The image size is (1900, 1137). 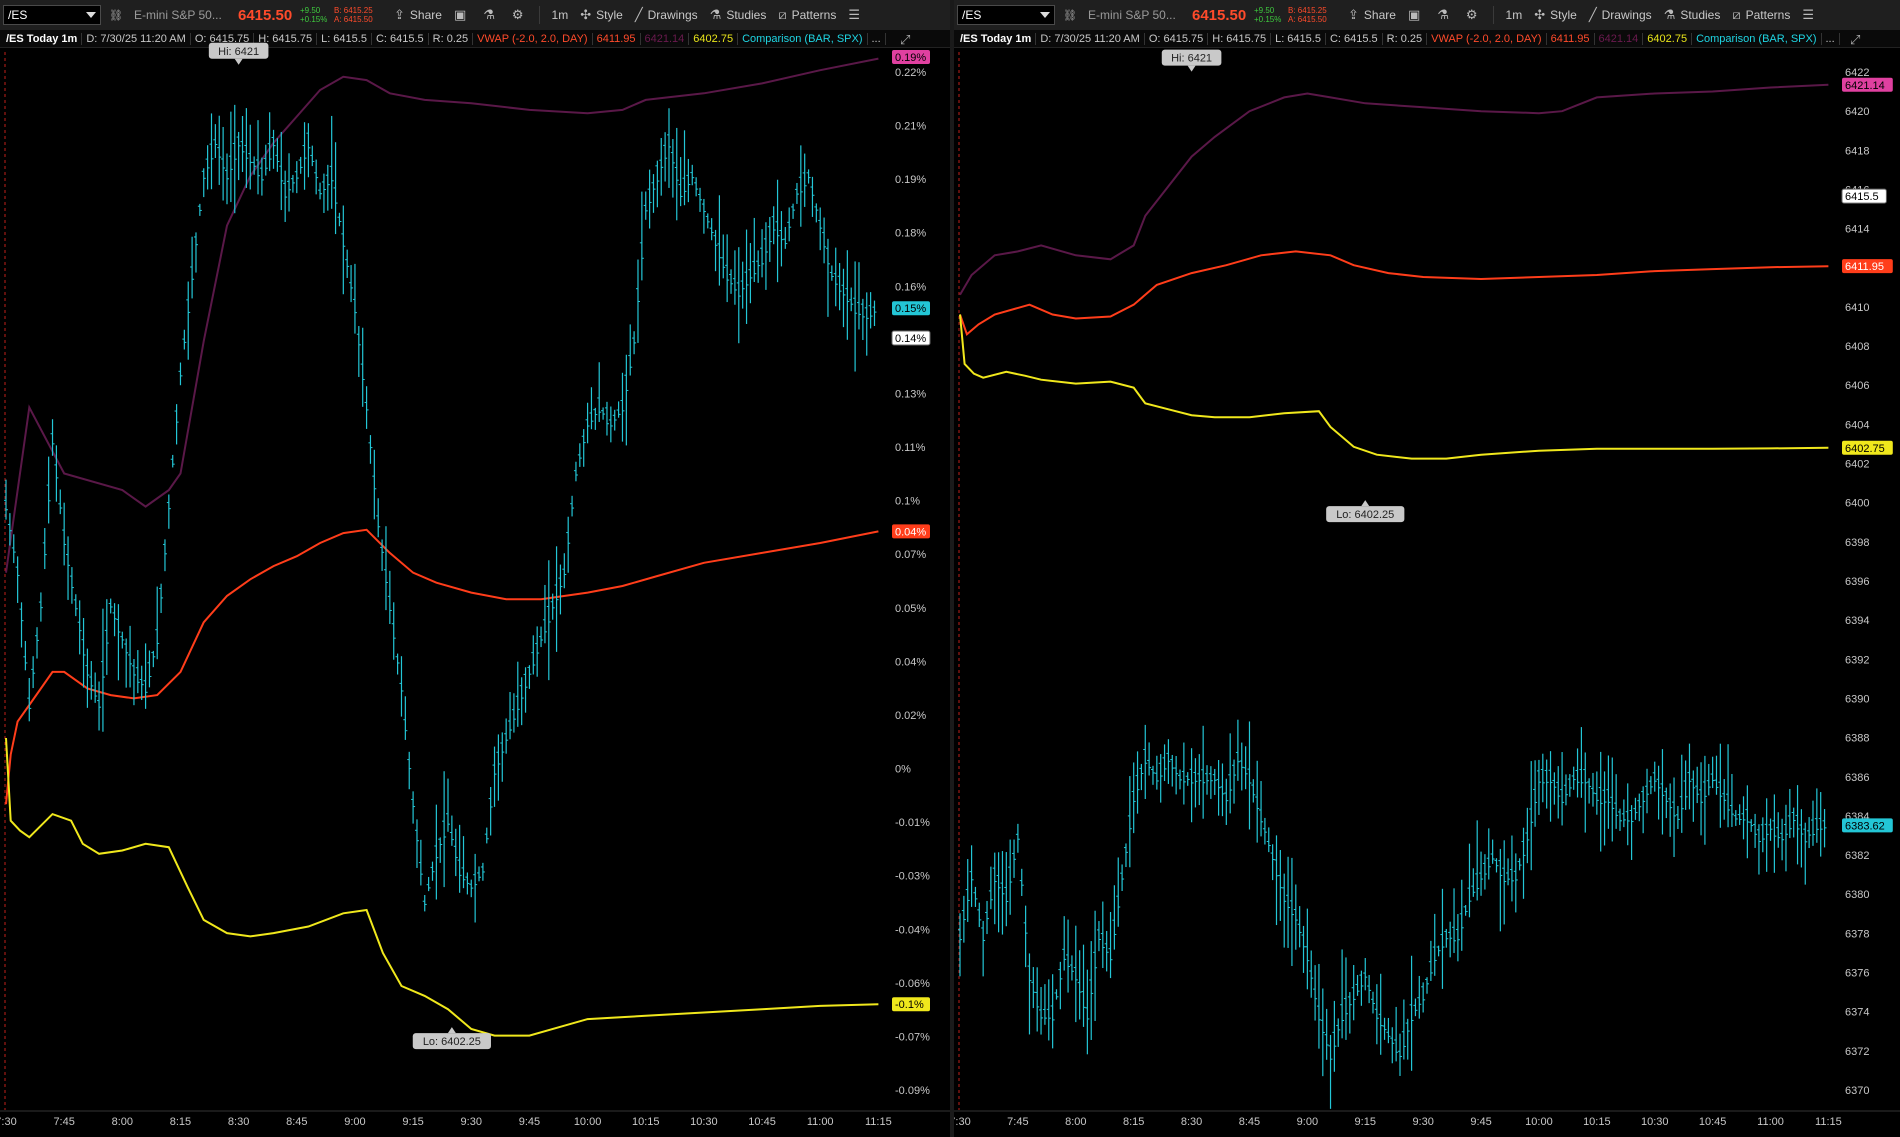 I want to click on y-tick-label: 6422, so click(x=1857, y=73).